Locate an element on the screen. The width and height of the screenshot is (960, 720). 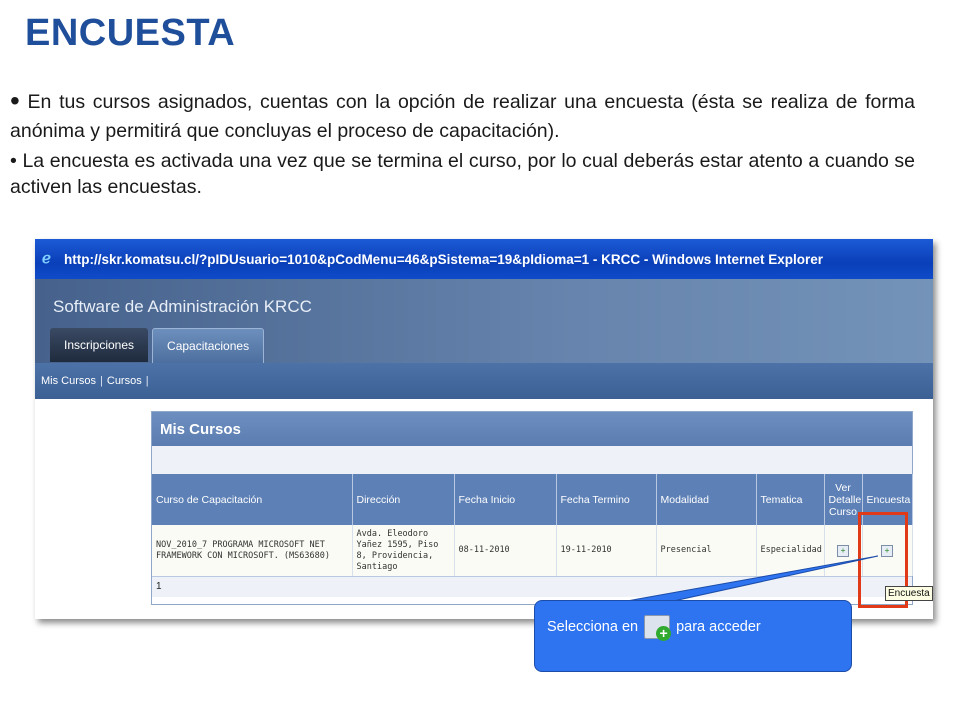
encuesta-tooltip: Encuesta is located at coordinates (909, 593).